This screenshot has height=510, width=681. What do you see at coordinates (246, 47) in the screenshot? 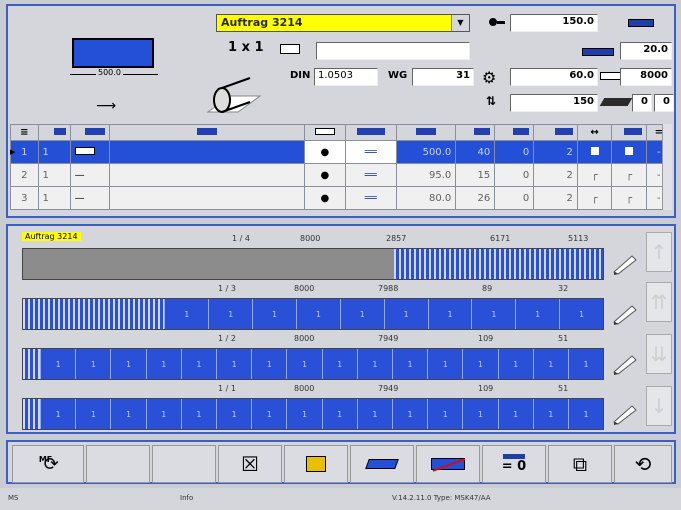
I see `multiplier-label: 1 x 1` at bounding box center [246, 47].